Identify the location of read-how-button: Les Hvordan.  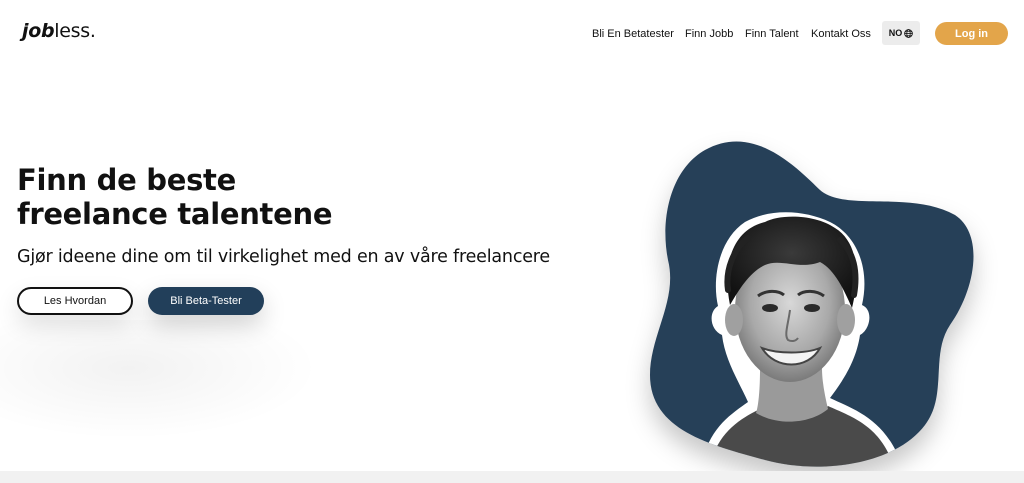
(75, 301).